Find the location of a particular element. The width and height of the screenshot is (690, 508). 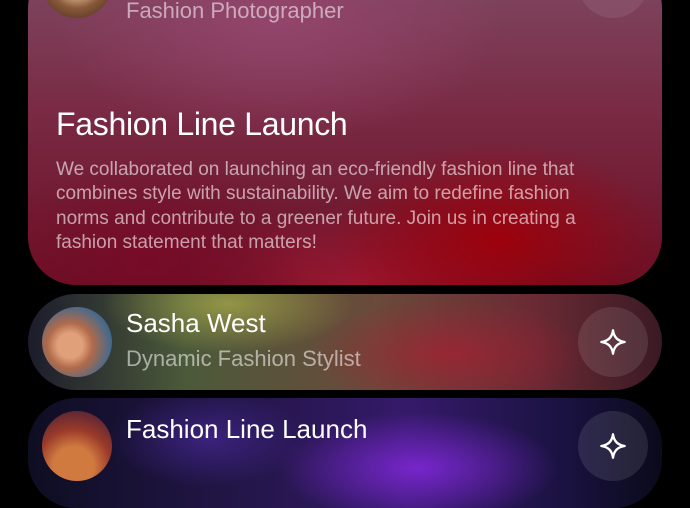

project-title: Fashion Line Launch is located at coordinates (247, 429).